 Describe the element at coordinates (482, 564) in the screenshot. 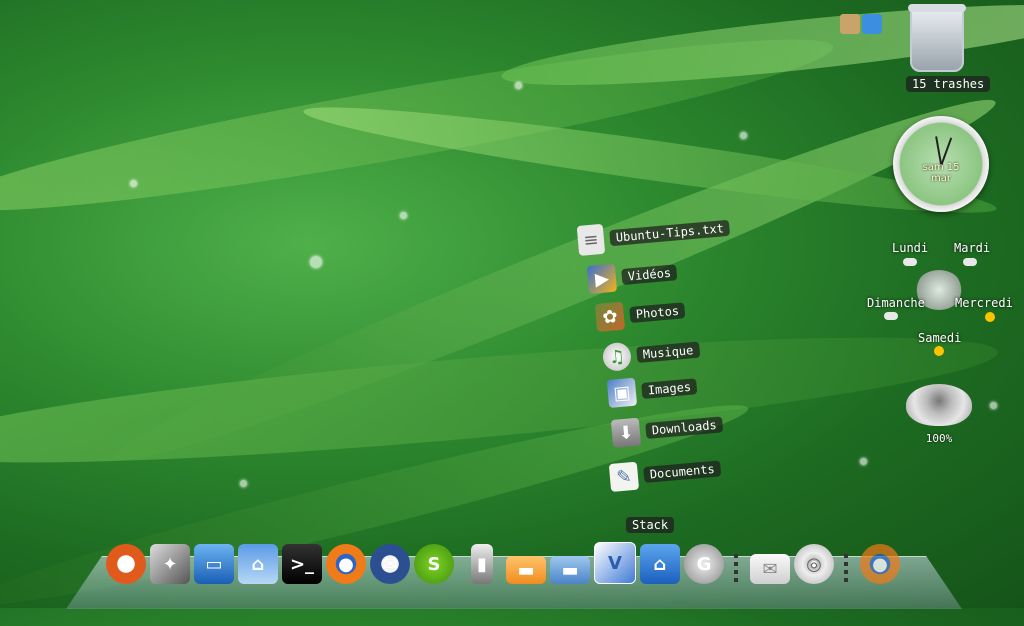

I see `phone-icon: ▮` at that location.